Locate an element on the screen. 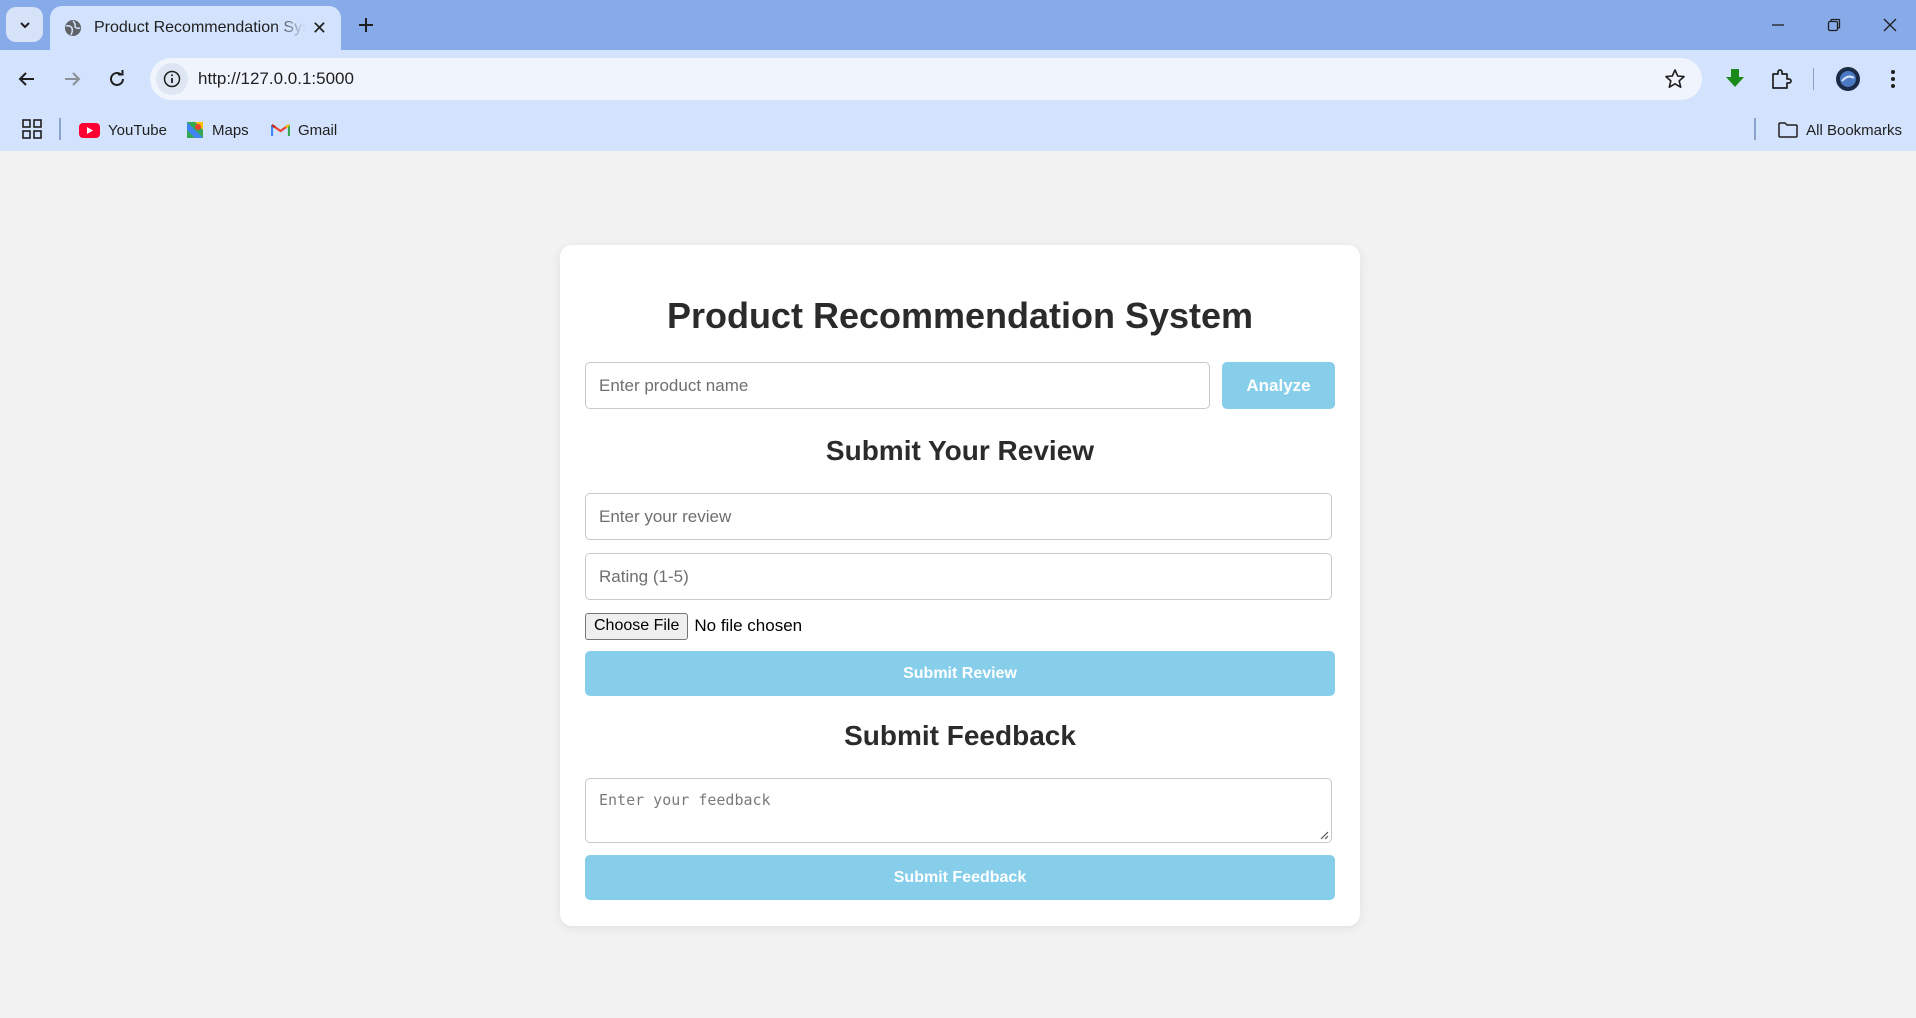 This screenshot has height=1018, width=1916. profile-button is located at coordinates (1848, 79).